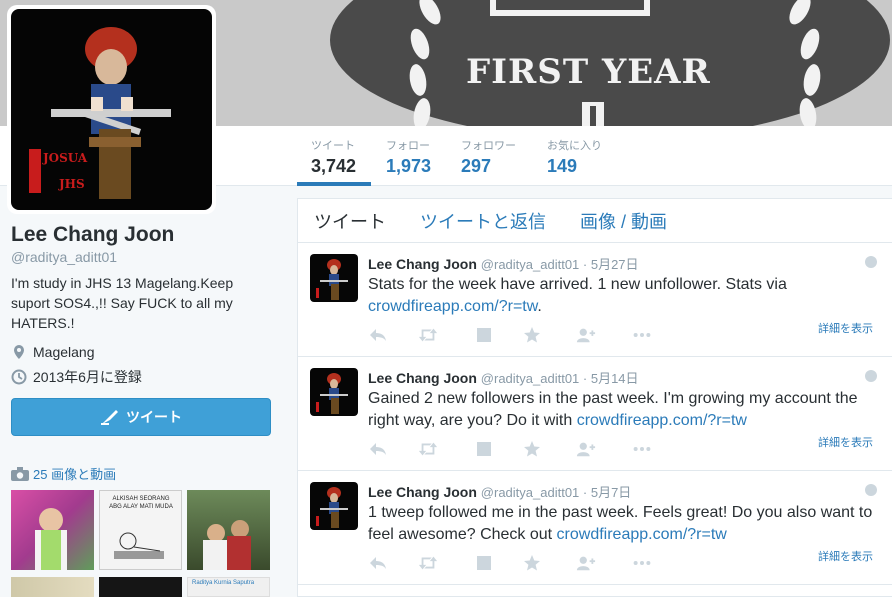 This screenshot has height=597, width=892. I want to click on tweet-header: Lee Chang Joon @raditya_aditt01 · 5月27日, so click(503, 263).